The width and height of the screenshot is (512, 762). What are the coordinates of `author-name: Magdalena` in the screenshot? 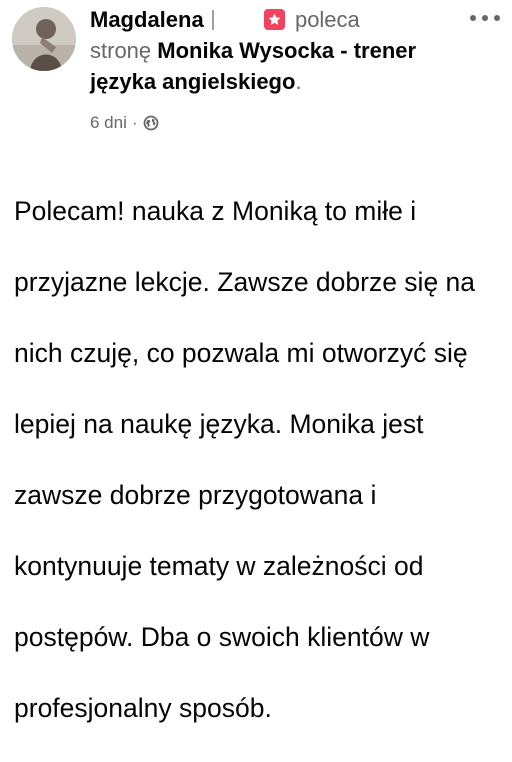 It's located at (147, 19).